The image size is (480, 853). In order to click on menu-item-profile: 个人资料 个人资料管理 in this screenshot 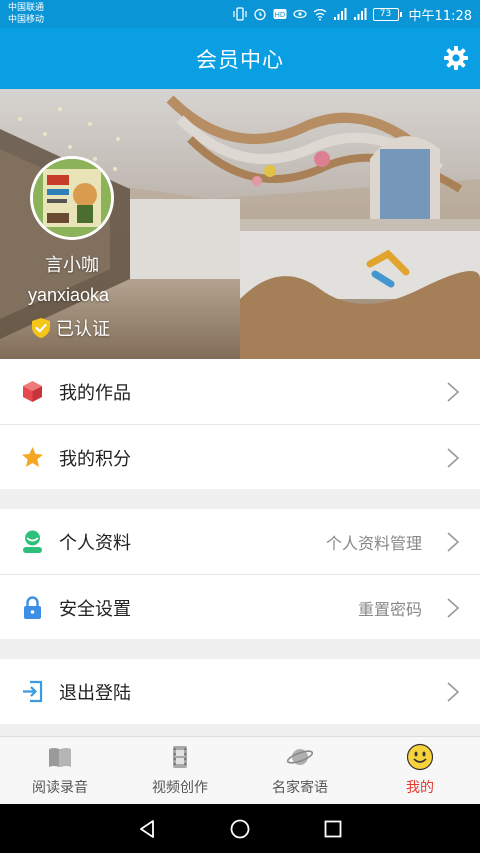, I will do `click(240, 541)`.